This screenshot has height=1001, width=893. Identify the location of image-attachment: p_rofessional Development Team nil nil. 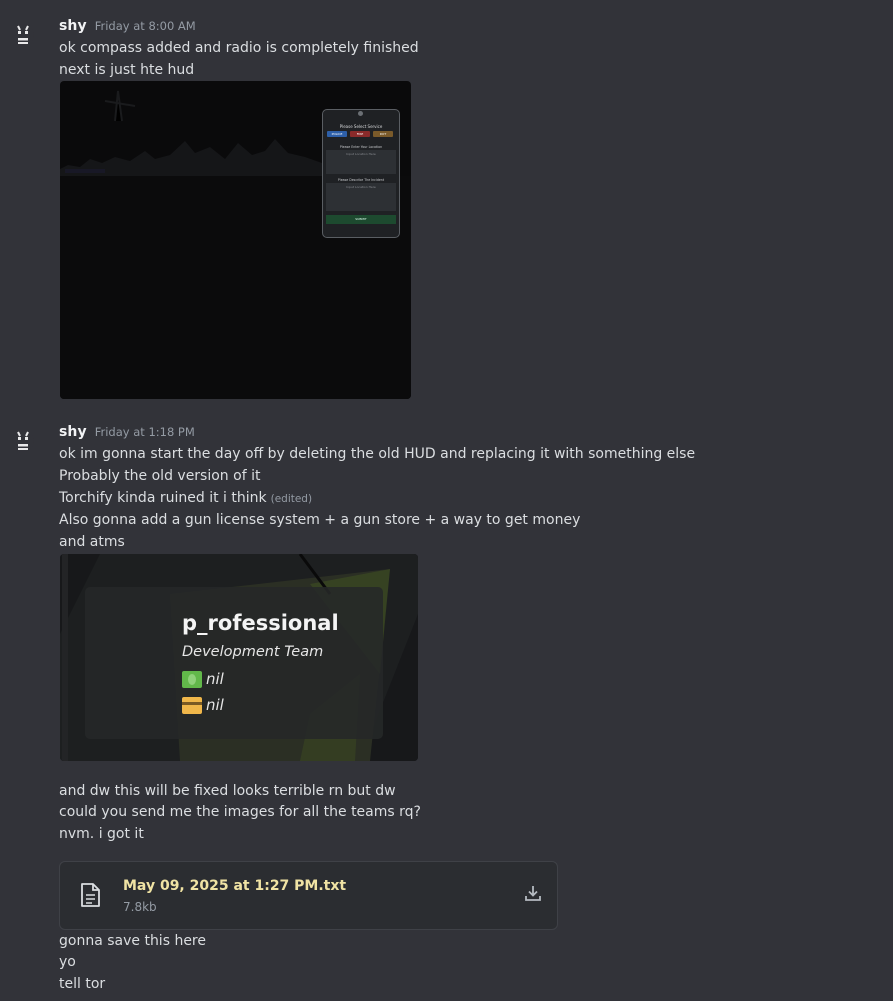
(239, 657).